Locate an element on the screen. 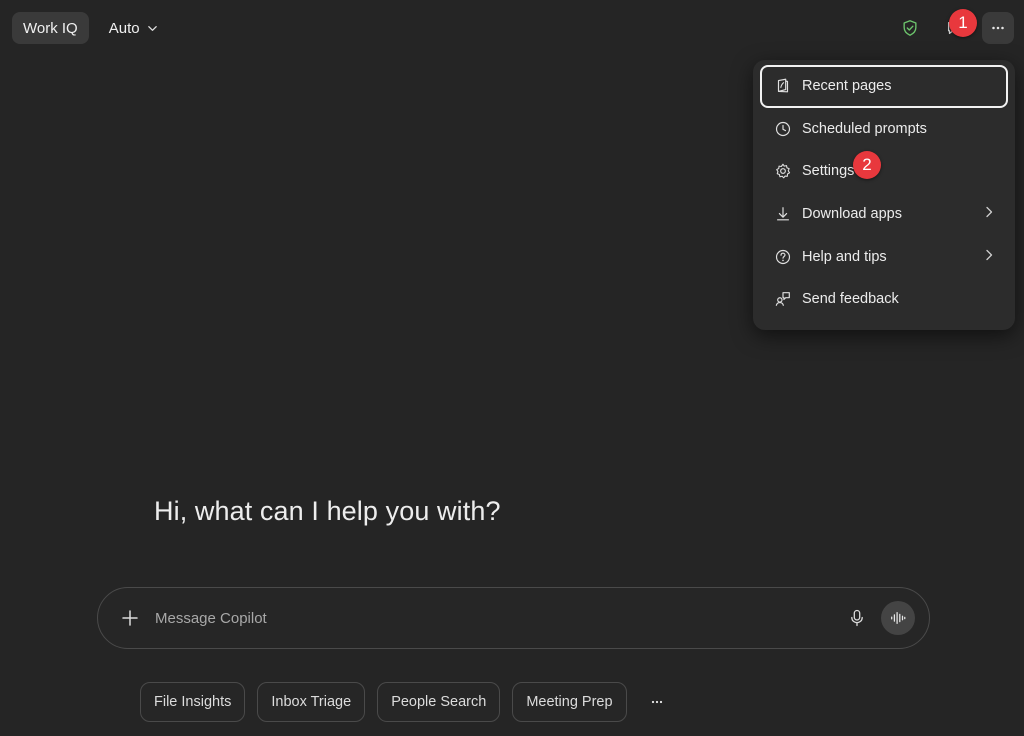 The width and height of the screenshot is (1024, 736). menu-item-help-and-tips: Help and tips is located at coordinates (884, 256).